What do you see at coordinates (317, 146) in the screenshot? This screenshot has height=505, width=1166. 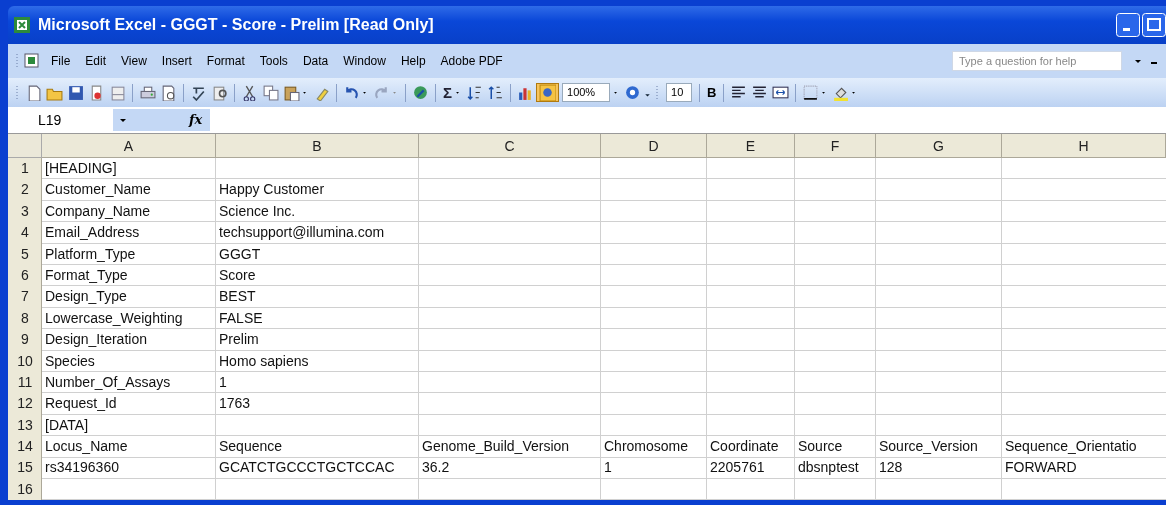 I see `column-header: B` at bounding box center [317, 146].